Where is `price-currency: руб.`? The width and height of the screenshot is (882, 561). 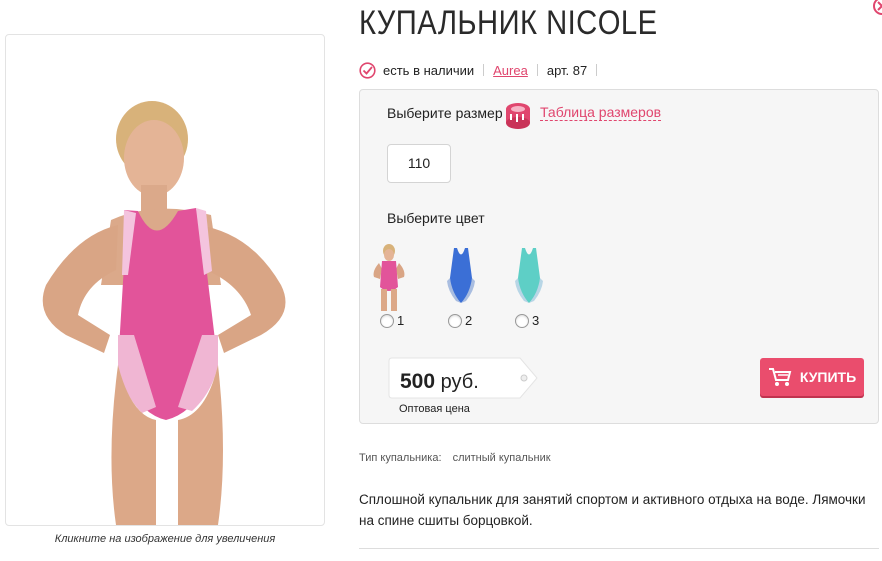 price-currency: руб. is located at coordinates (459, 382).